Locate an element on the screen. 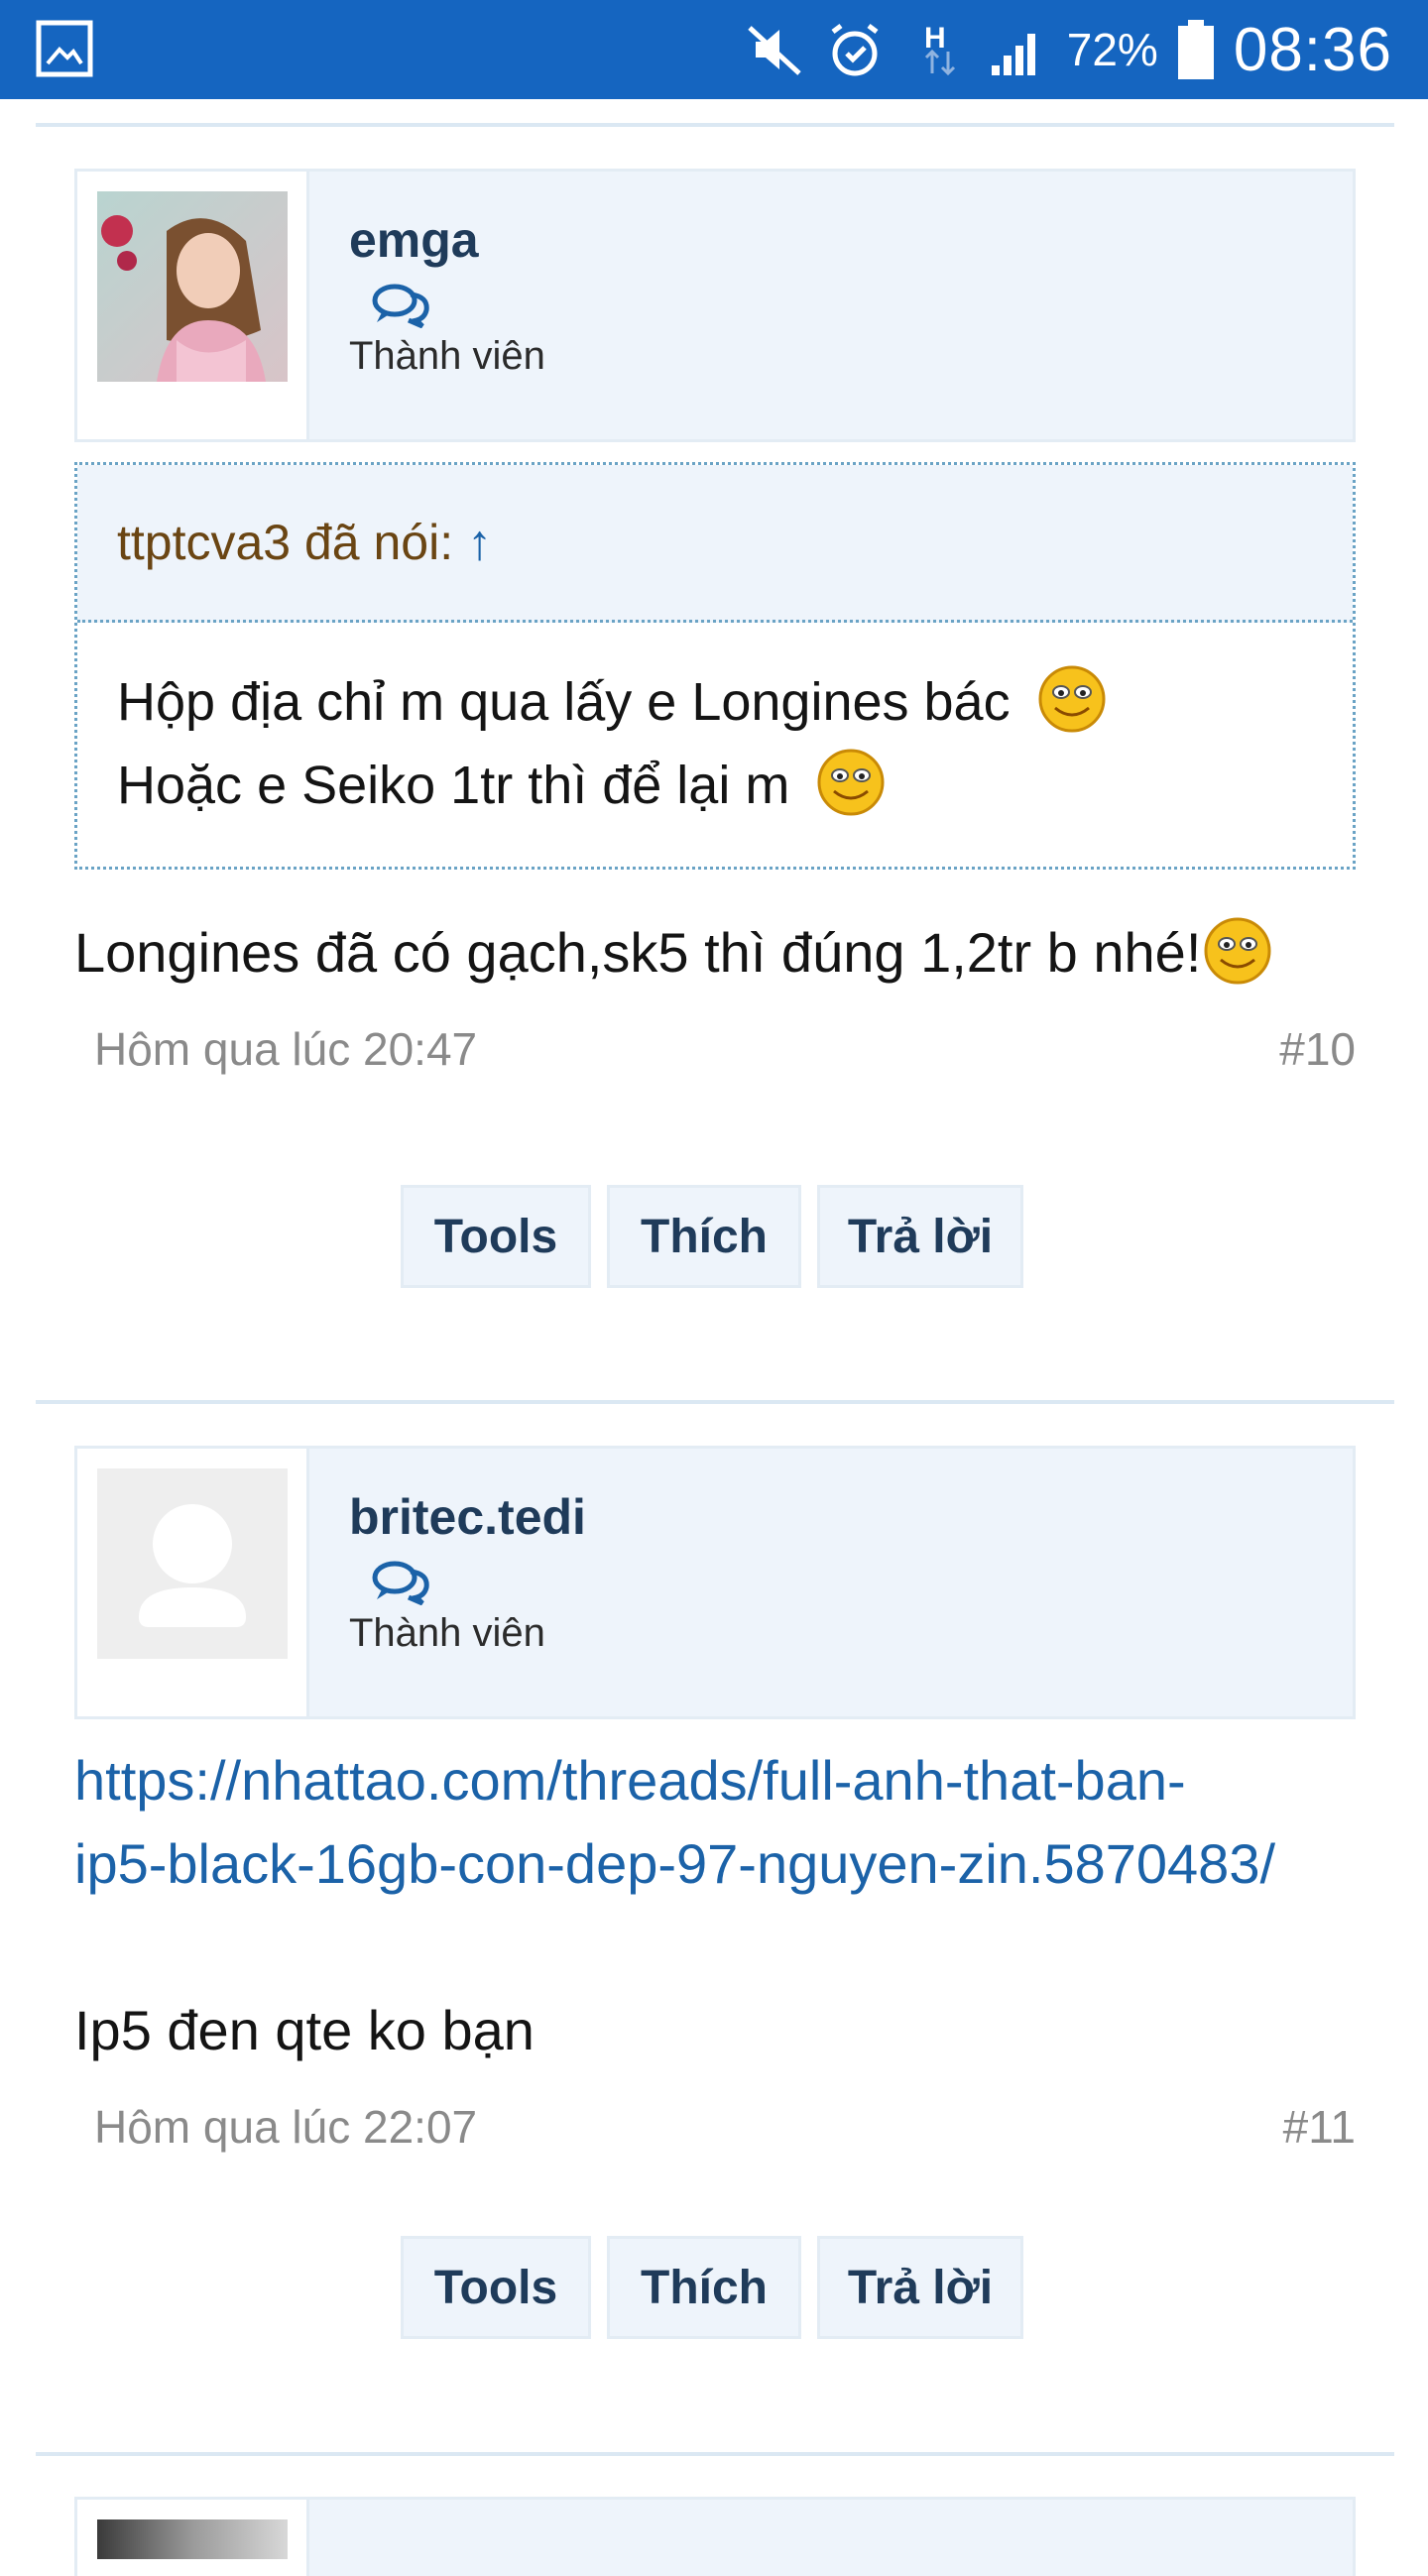  quote-author: ttptcva3 đã nói: is located at coordinates (285, 543).